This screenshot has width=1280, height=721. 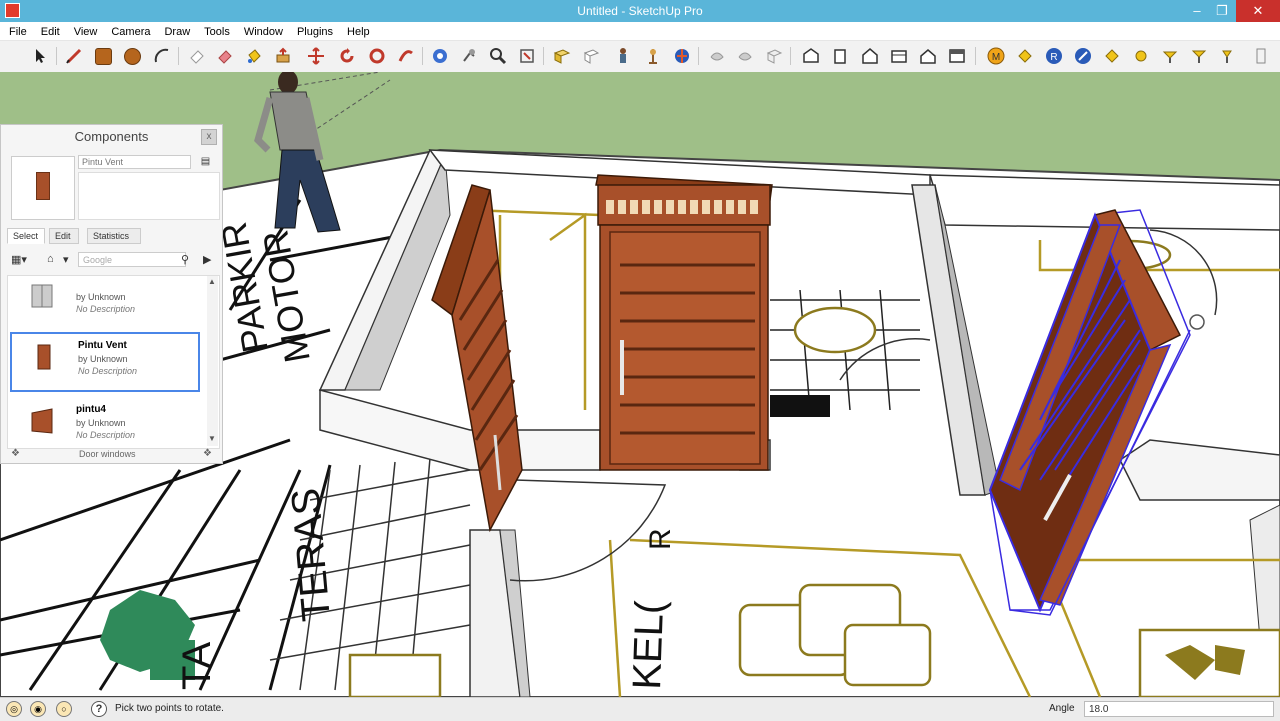 What do you see at coordinates (283, 56) in the screenshot?
I see `push-pull-icon` at bounding box center [283, 56].